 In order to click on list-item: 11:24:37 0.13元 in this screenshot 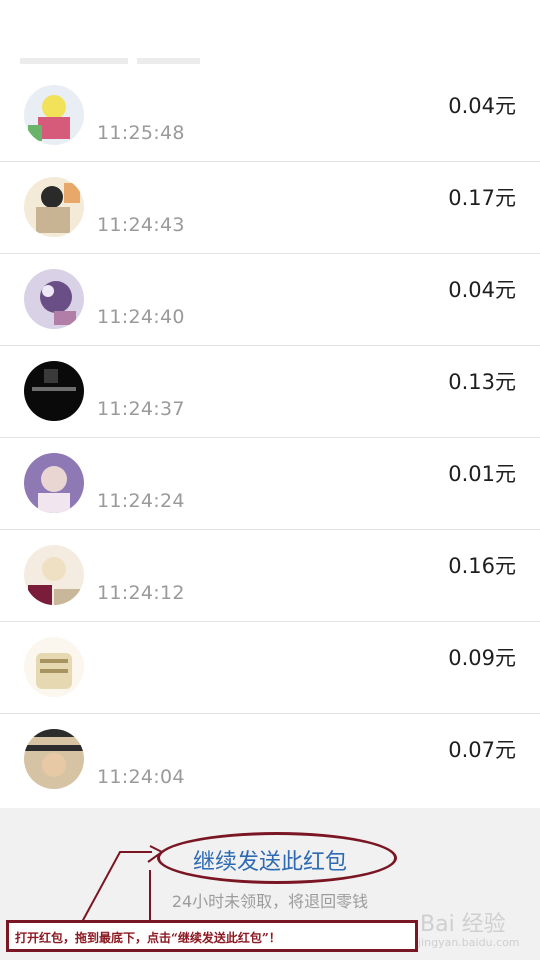, I will do `click(270, 392)`.